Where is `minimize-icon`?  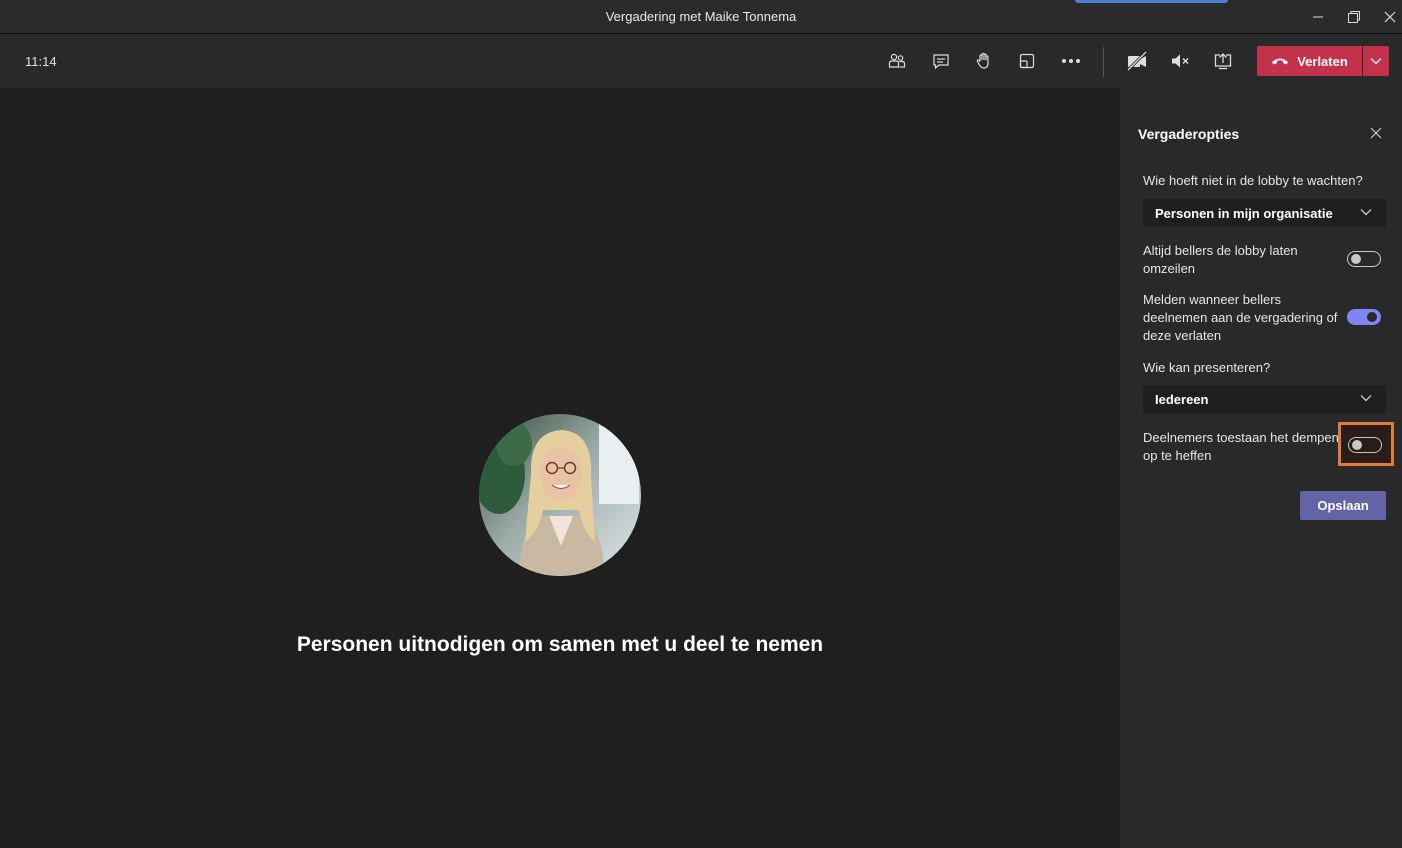 minimize-icon is located at coordinates (1318, 16).